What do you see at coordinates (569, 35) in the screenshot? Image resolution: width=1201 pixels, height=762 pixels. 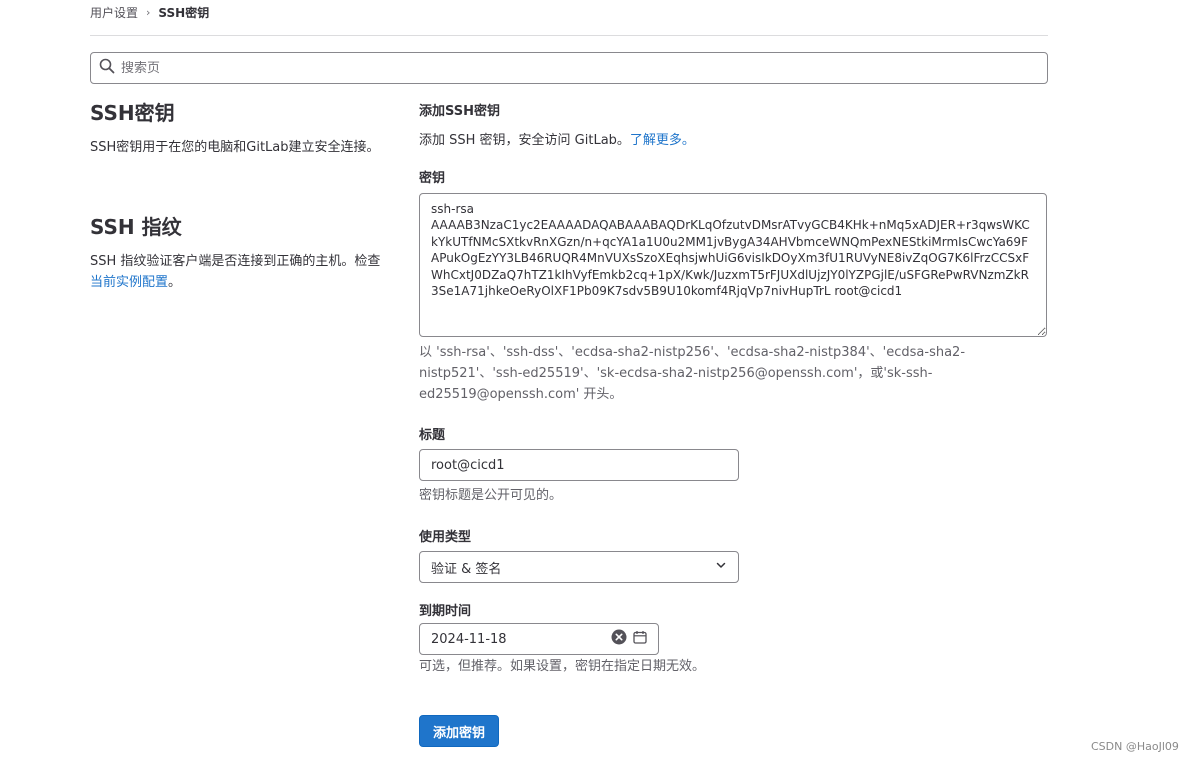 I see `header-divider` at bounding box center [569, 35].